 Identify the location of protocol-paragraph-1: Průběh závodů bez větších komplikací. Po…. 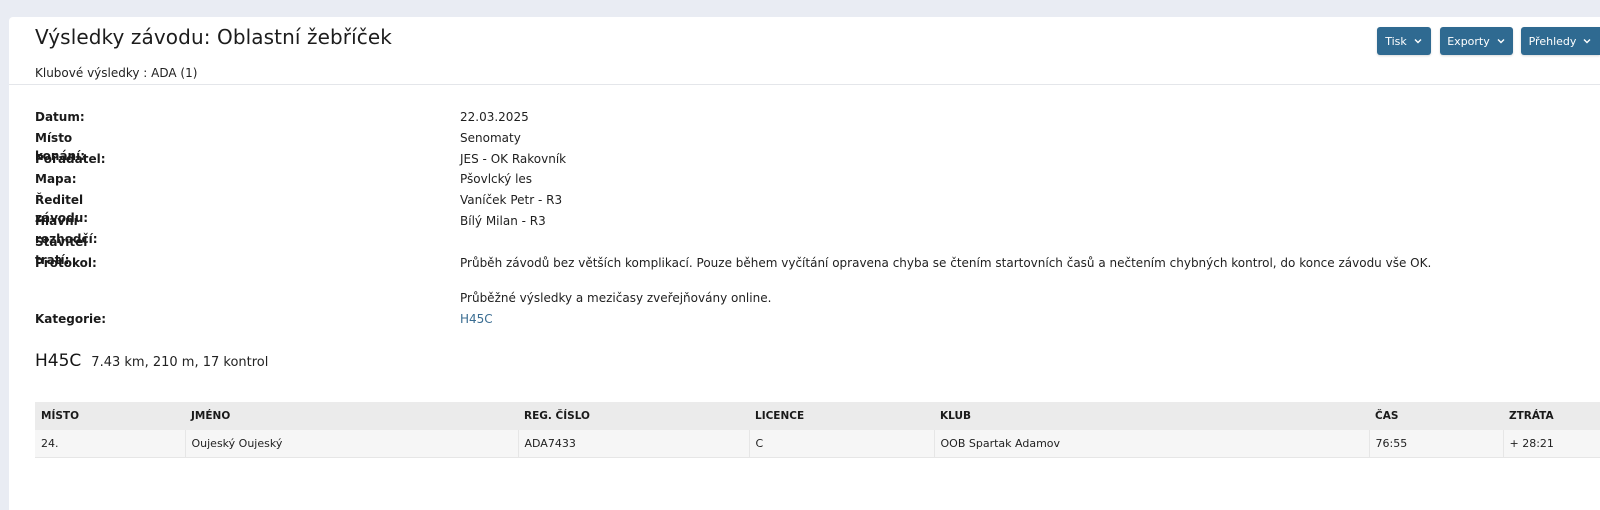
(946, 262).